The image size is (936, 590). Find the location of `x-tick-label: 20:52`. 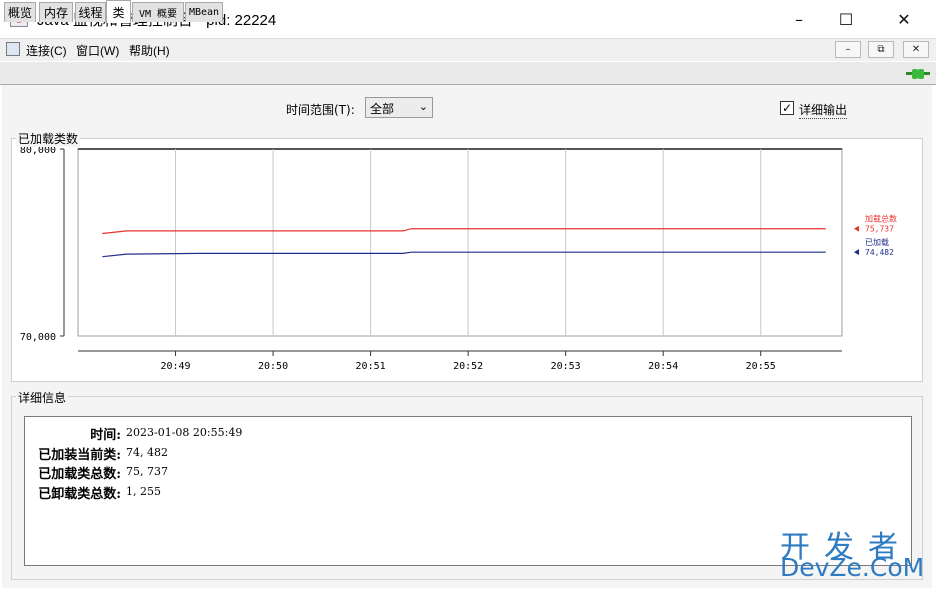

x-tick-label: 20:52 is located at coordinates (468, 366).